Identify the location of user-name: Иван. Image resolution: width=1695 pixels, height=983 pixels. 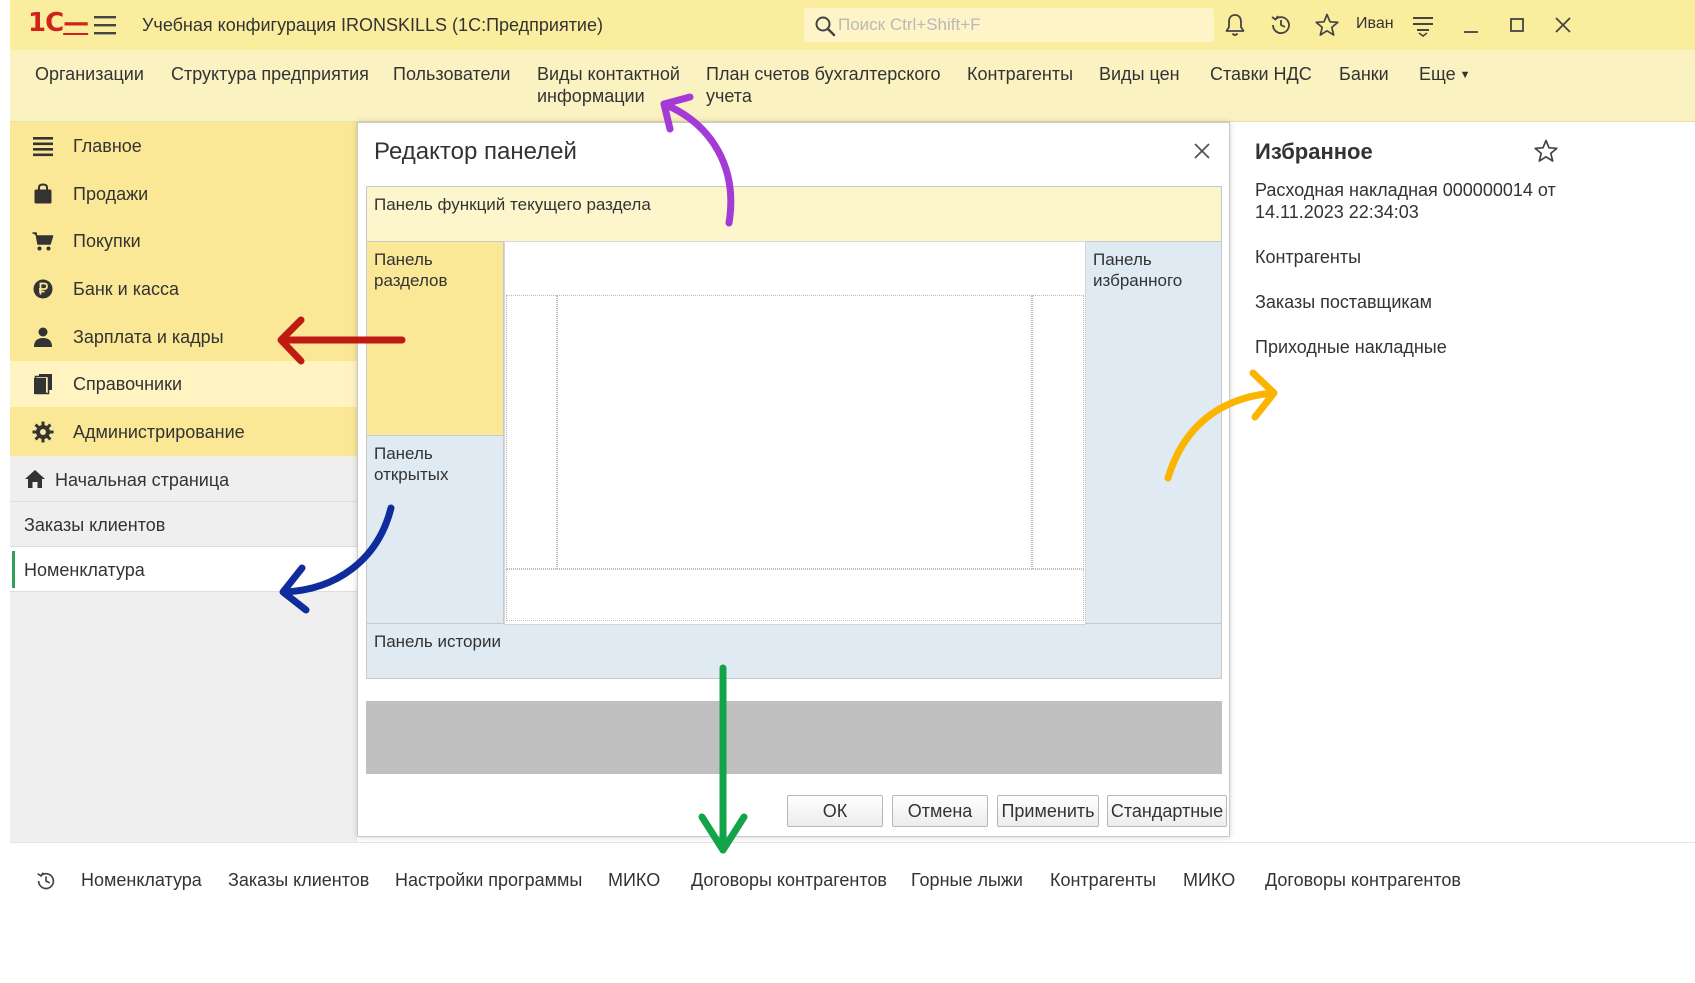
(1375, 24).